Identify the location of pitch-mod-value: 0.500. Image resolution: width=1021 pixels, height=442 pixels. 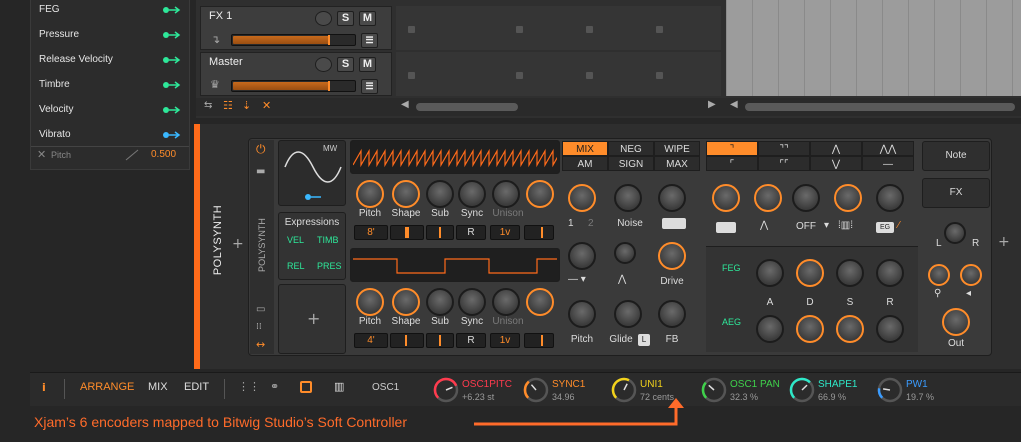
(163, 154).